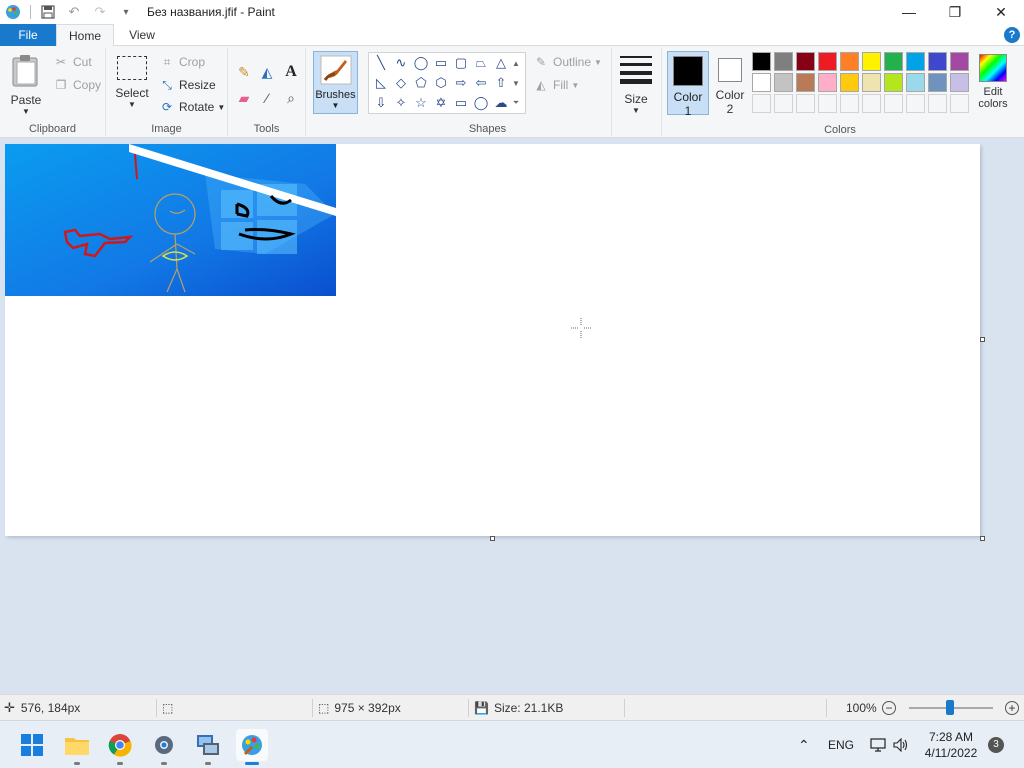 The width and height of the screenshot is (1024, 768). I want to click on color-picker-icon: ⁄, so click(267, 98).